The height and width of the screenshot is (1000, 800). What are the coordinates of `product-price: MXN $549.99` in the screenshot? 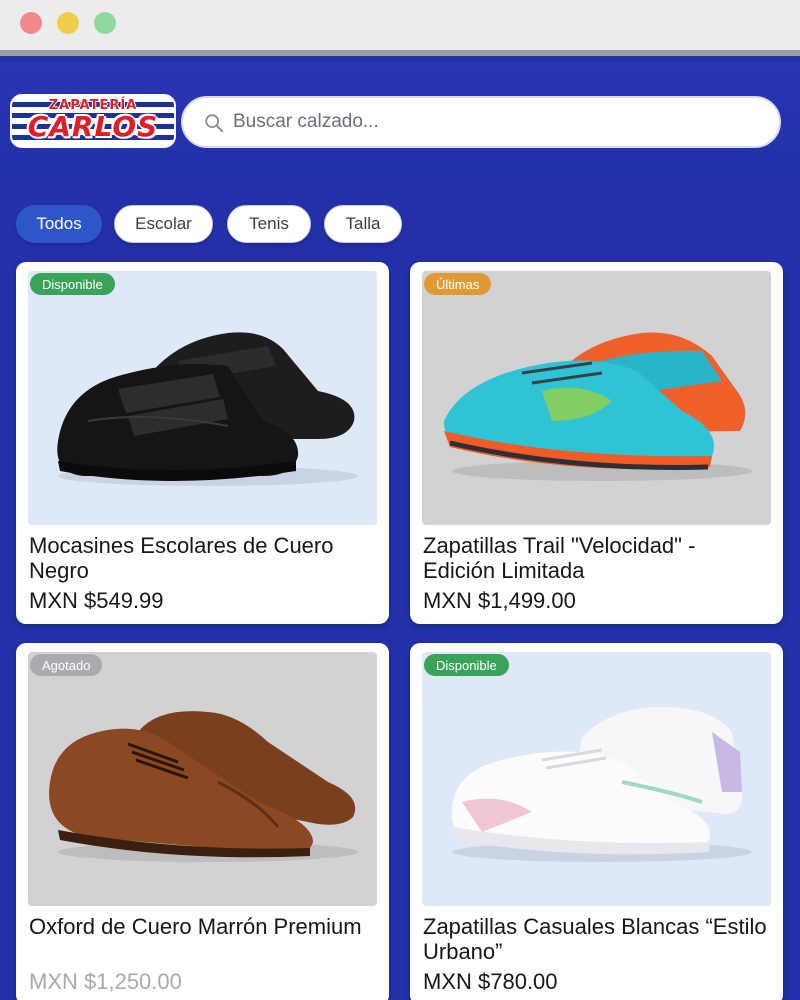 It's located at (96, 600).